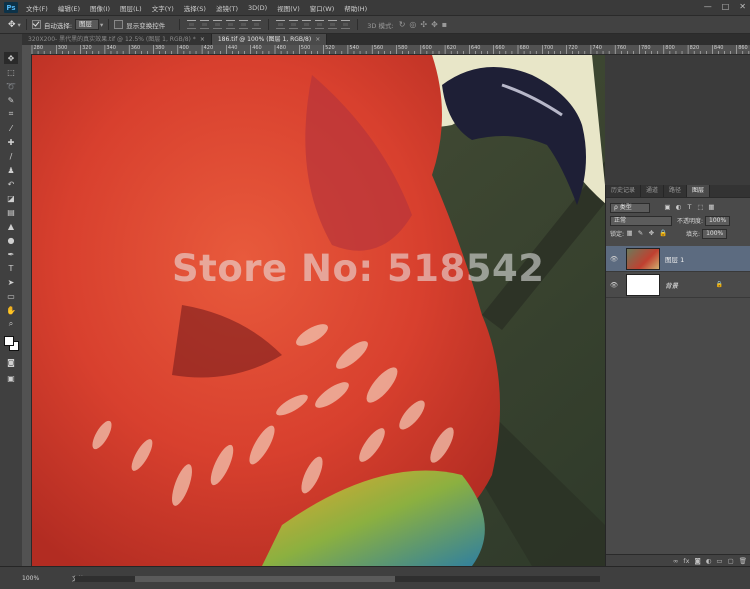 The width and height of the screenshot is (750, 589). Describe the element at coordinates (667, 207) in the screenshot. I see `image-filter-icon: ▣` at that location.